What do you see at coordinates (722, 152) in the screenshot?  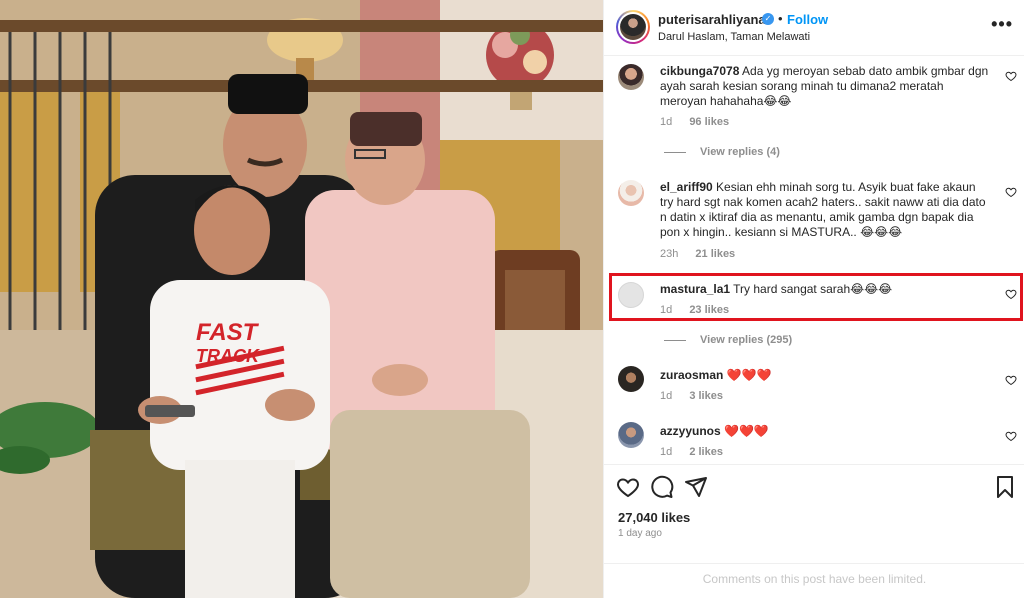 I see `view-replies-button: View replies (4)` at bounding box center [722, 152].